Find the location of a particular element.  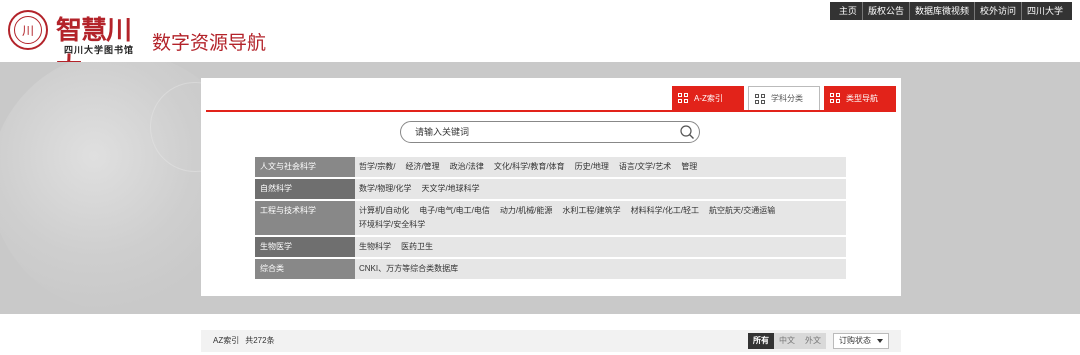

tab-label: 类型导航 is located at coordinates (862, 98).